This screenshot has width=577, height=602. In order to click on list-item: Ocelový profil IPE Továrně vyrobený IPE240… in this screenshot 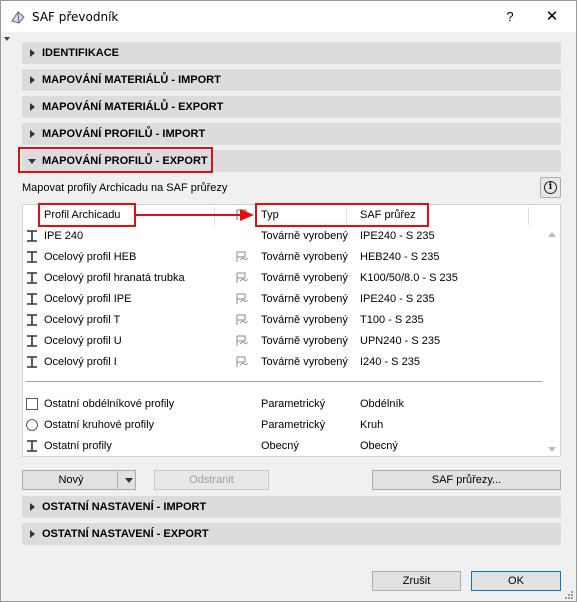, I will do `click(282, 299)`.